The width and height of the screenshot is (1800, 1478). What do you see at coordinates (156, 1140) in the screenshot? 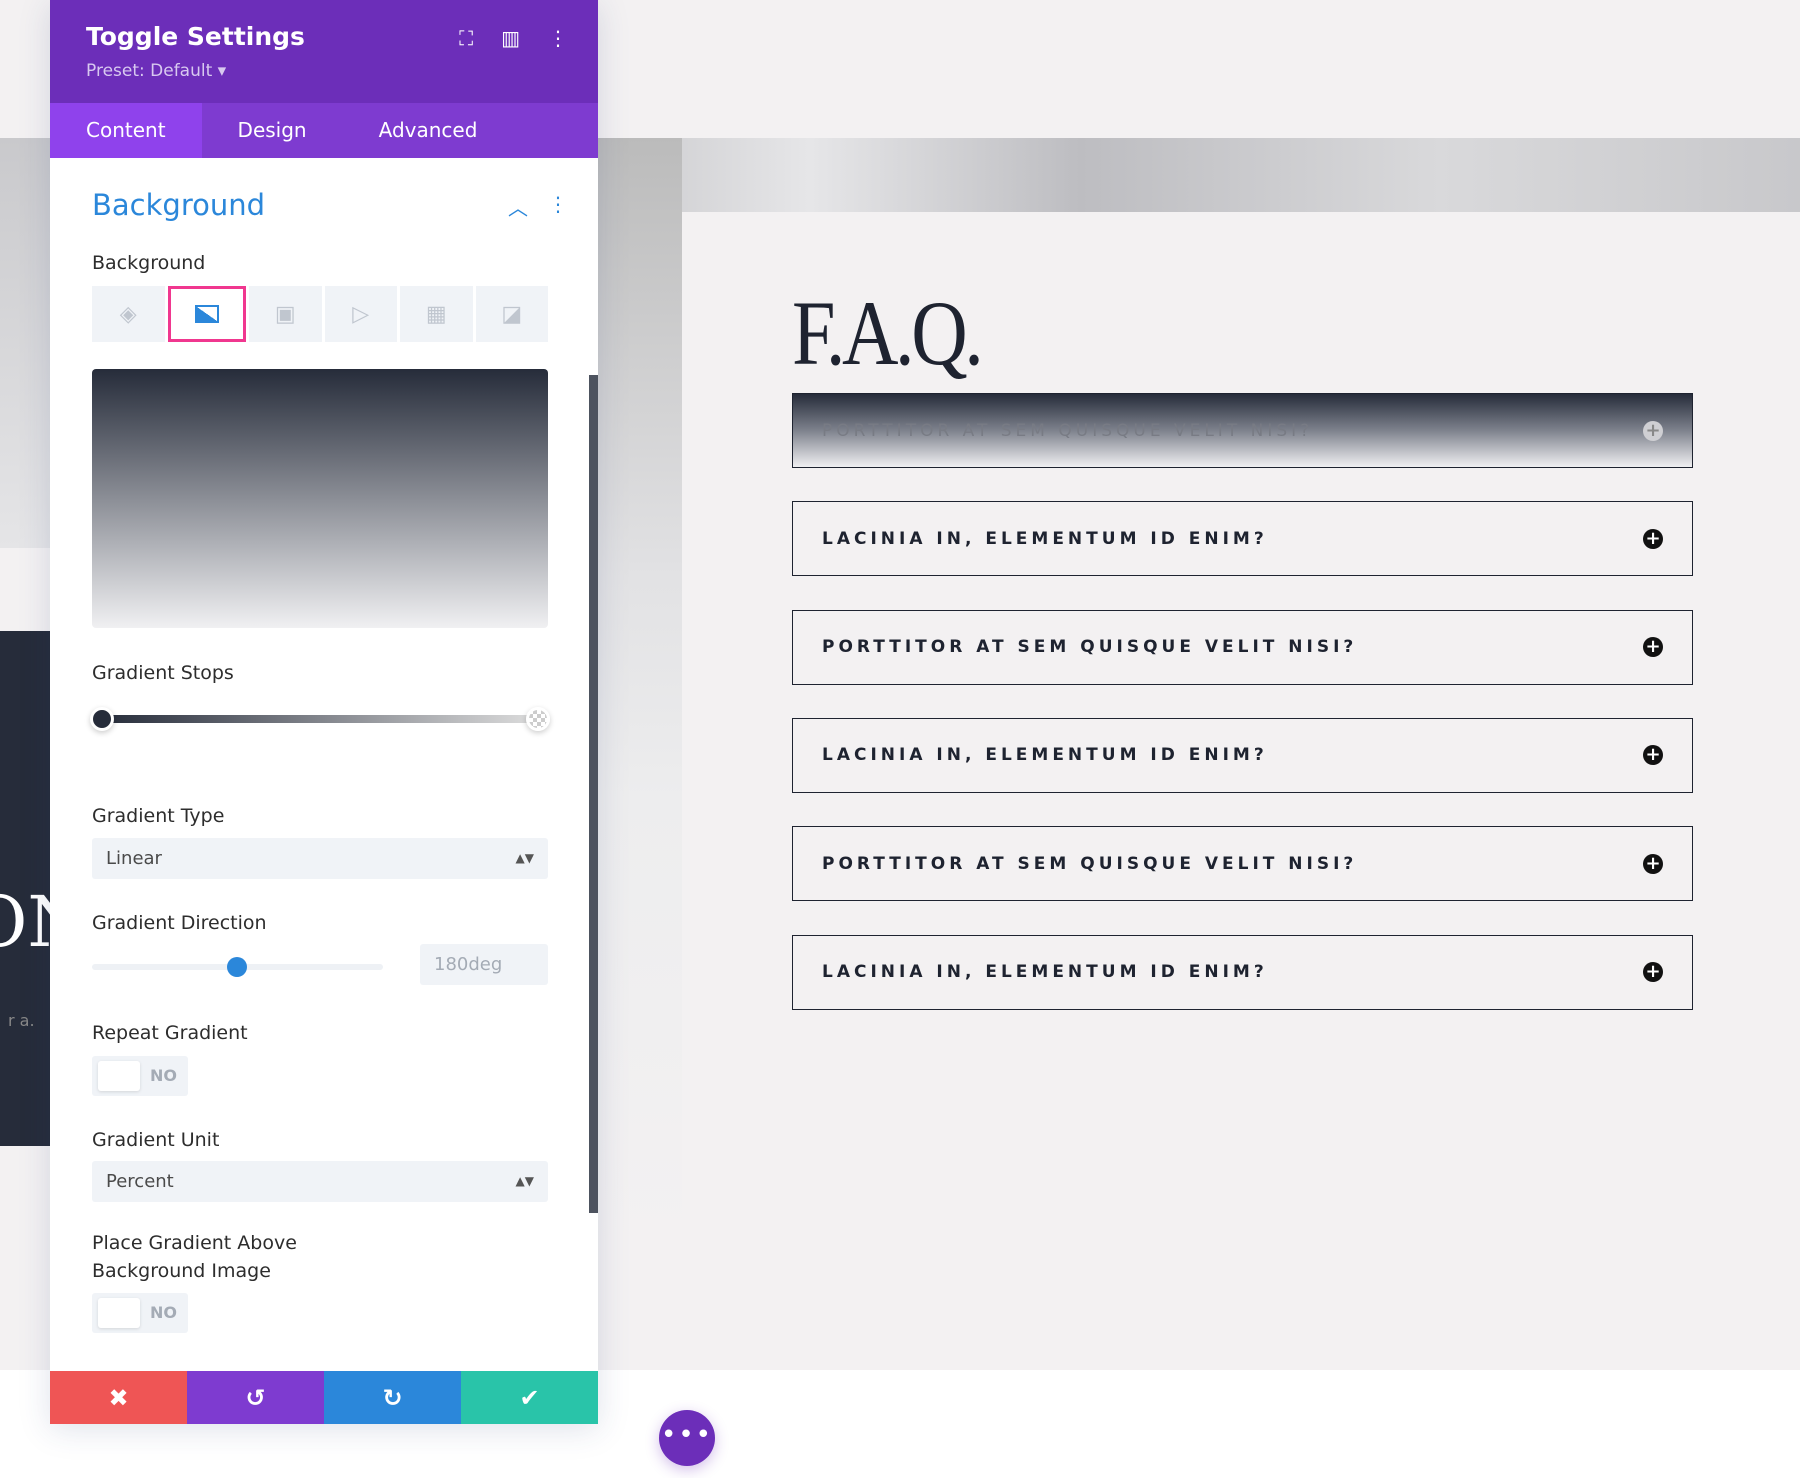
I see `gradient-unit-label: Gradient Unit` at bounding box center [156, 1140].